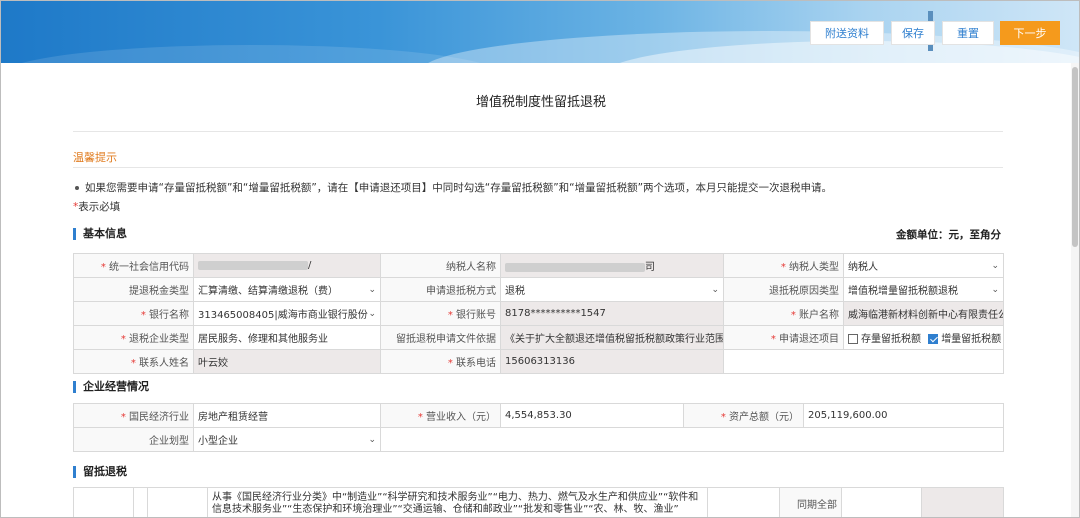 The image size is (1080, 518). I want to click on revenue-input: 4,554,853.30, so click(592, 415).